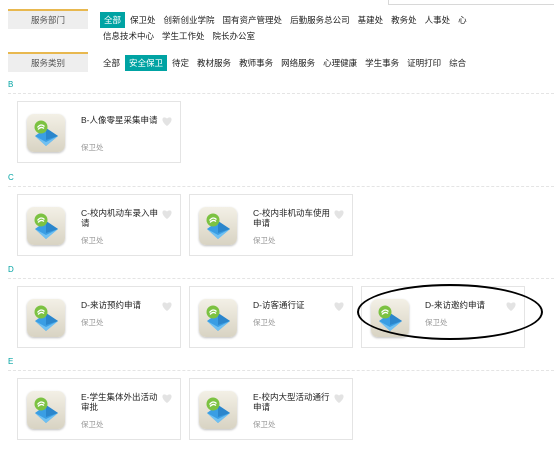  I want to click on department-option-logistics: 后勤服务总公司, so click(320, 20).